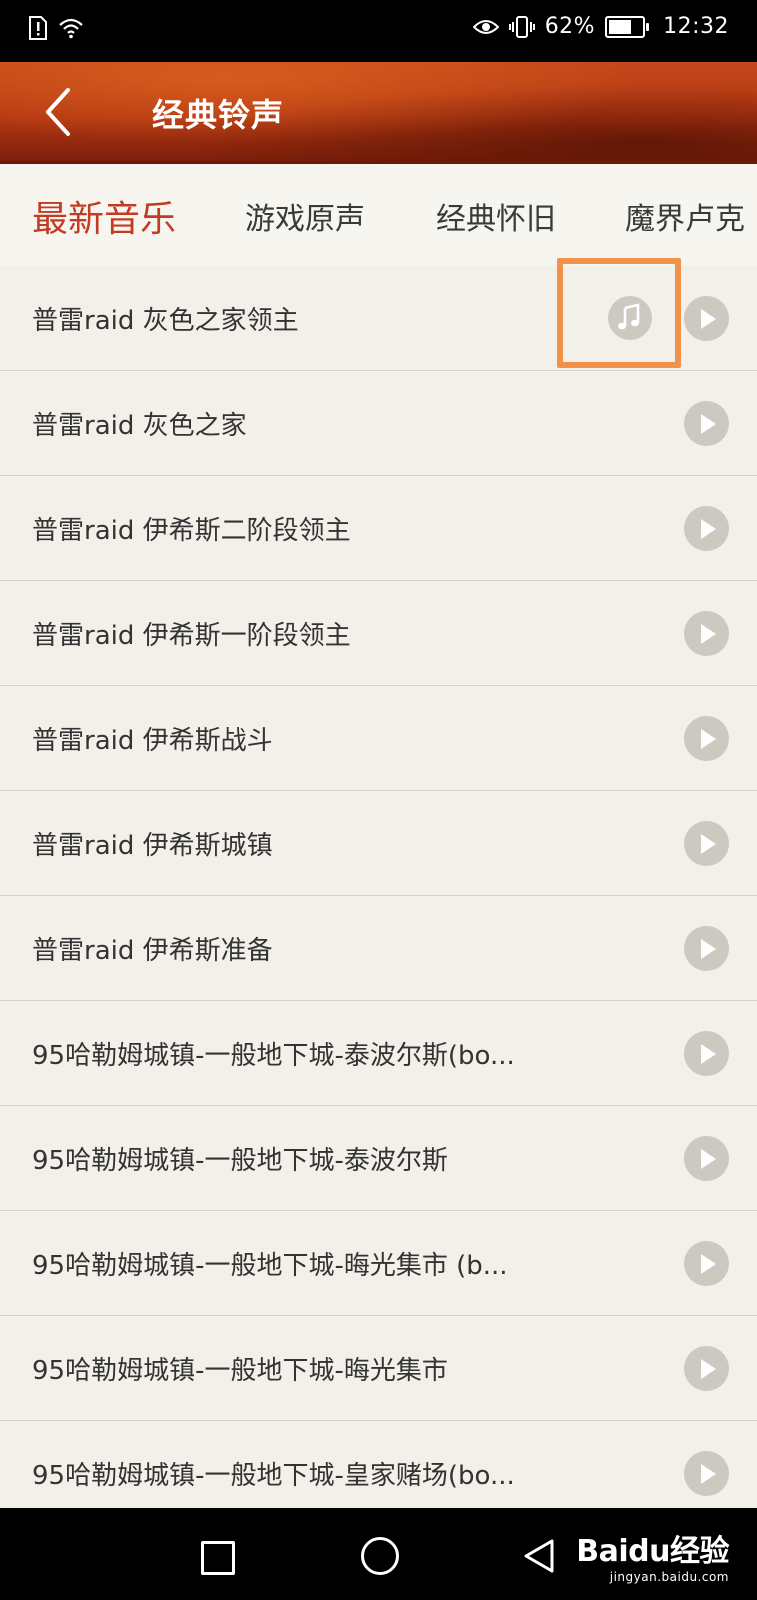 Image resolution: width=757 pixels, height=1600 pixels. I want to click on song-title: 95哈勒姆城镇-一般地下城-泰波尔斯, so click(240, 1161).